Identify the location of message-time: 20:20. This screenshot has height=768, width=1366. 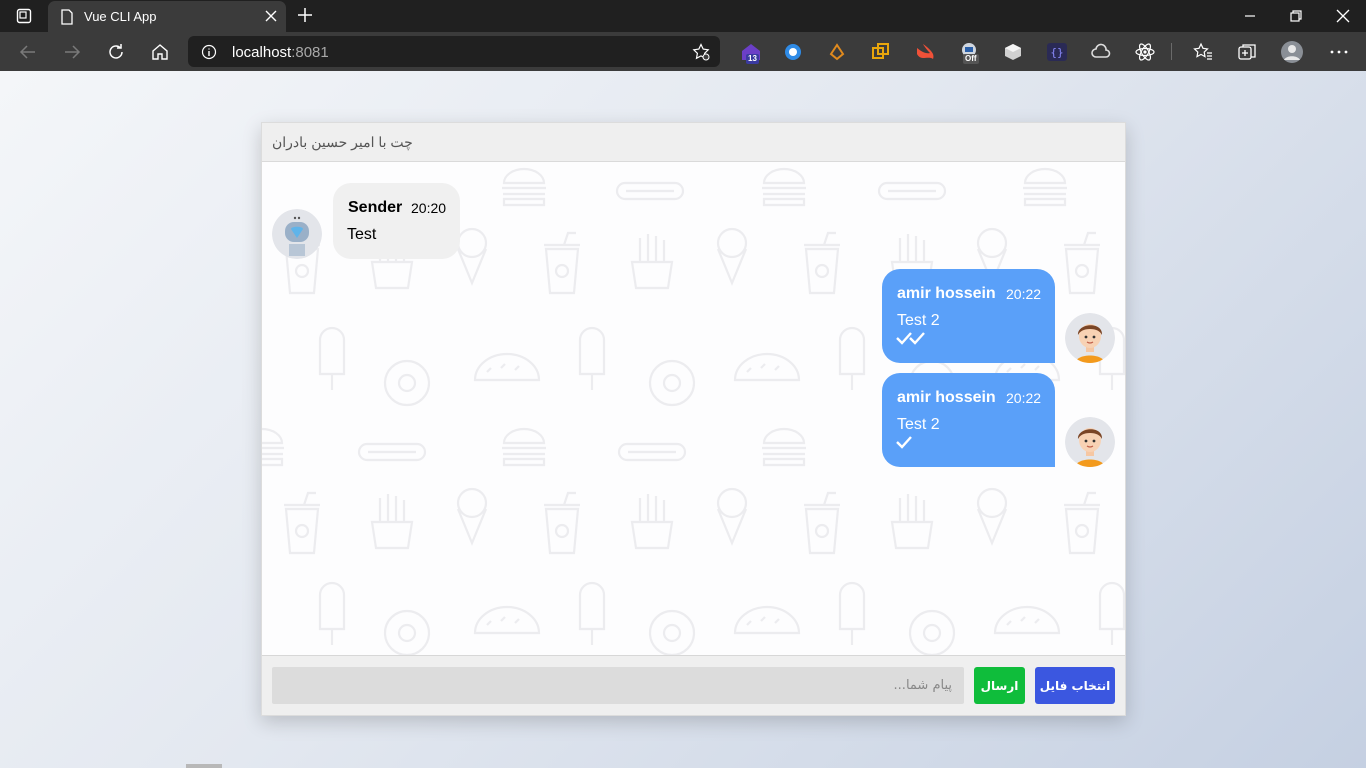
(429, 208).